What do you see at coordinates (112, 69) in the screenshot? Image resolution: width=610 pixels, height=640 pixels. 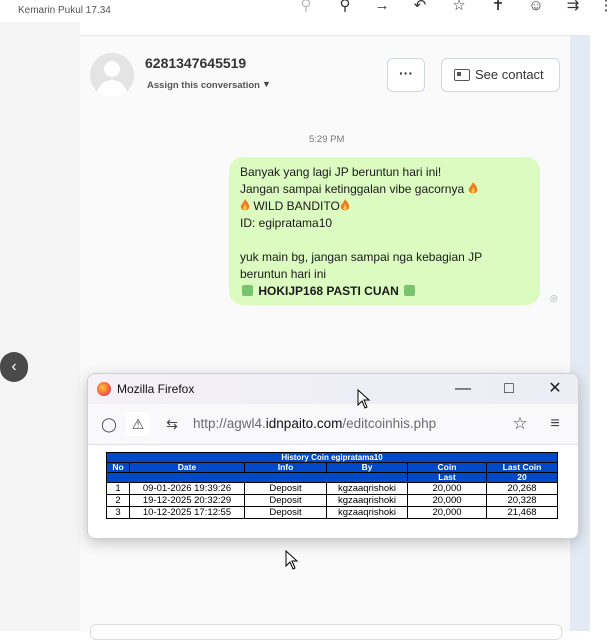 I see `avatar-head-shape` at bounding box center [112, 69].